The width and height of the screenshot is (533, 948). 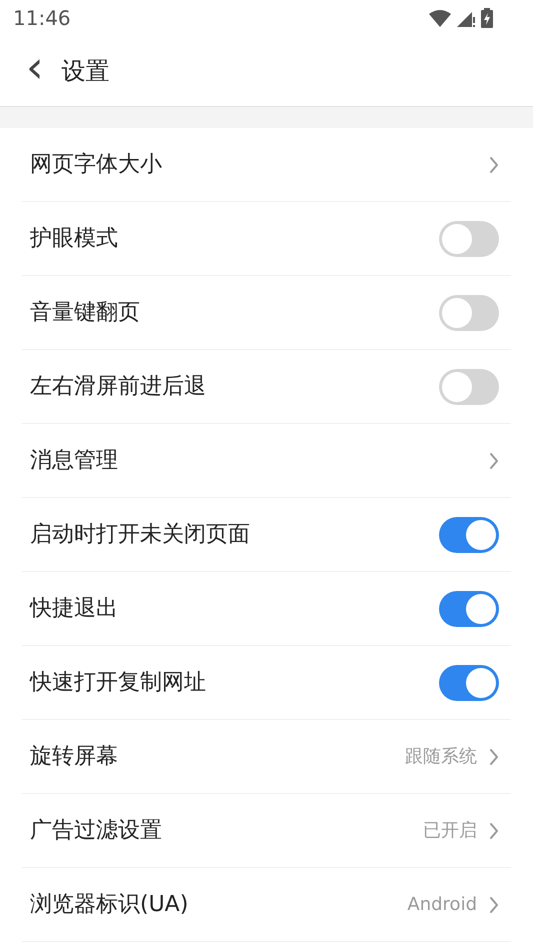 I want to click on setting-label: 旋转屏幕, so click(x=74, y=756).